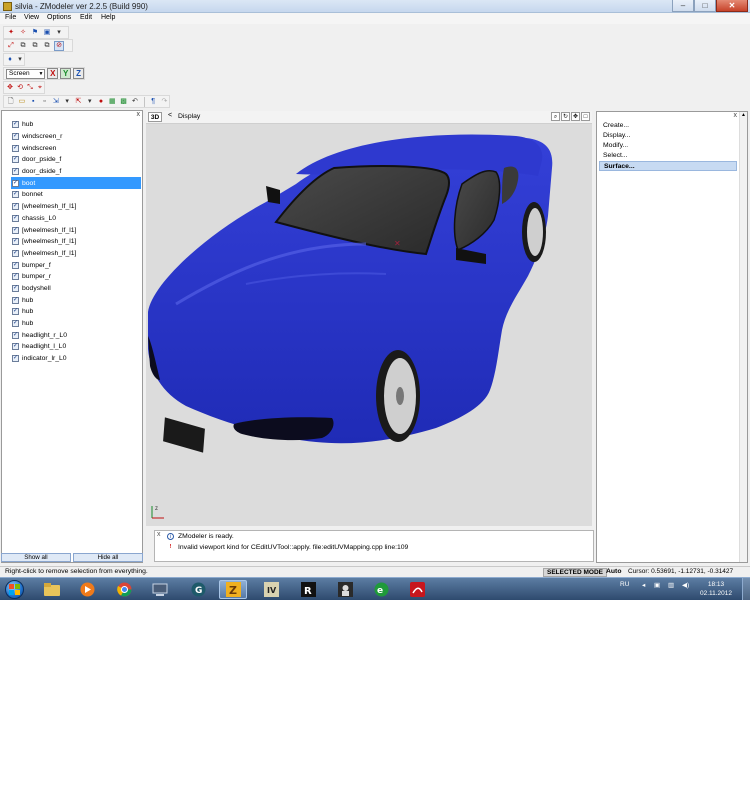  What do you see at coordinates (10, 60) in the screenshot?
I see `paint-drop-icon: ♦` at bounding box center [10, 60].